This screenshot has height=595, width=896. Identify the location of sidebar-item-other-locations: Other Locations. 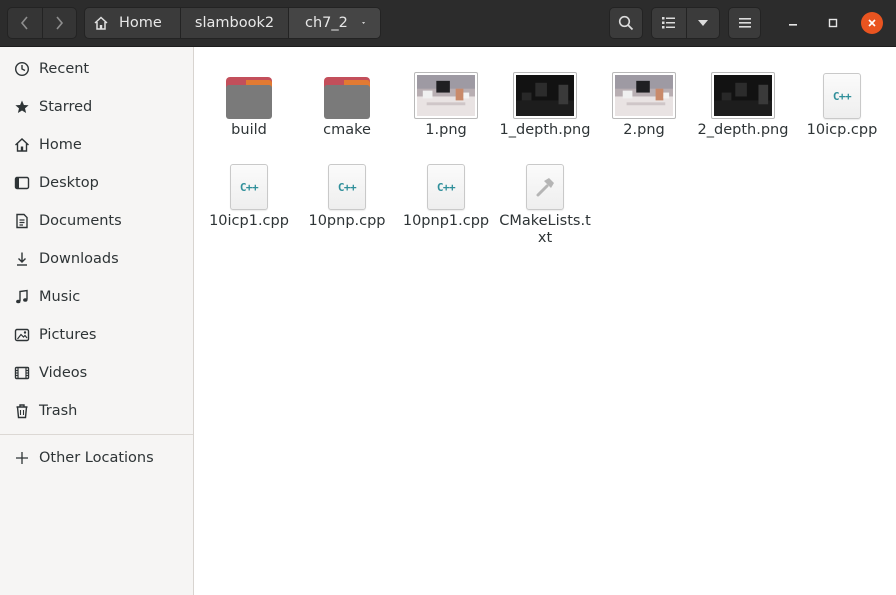
(96, 458).